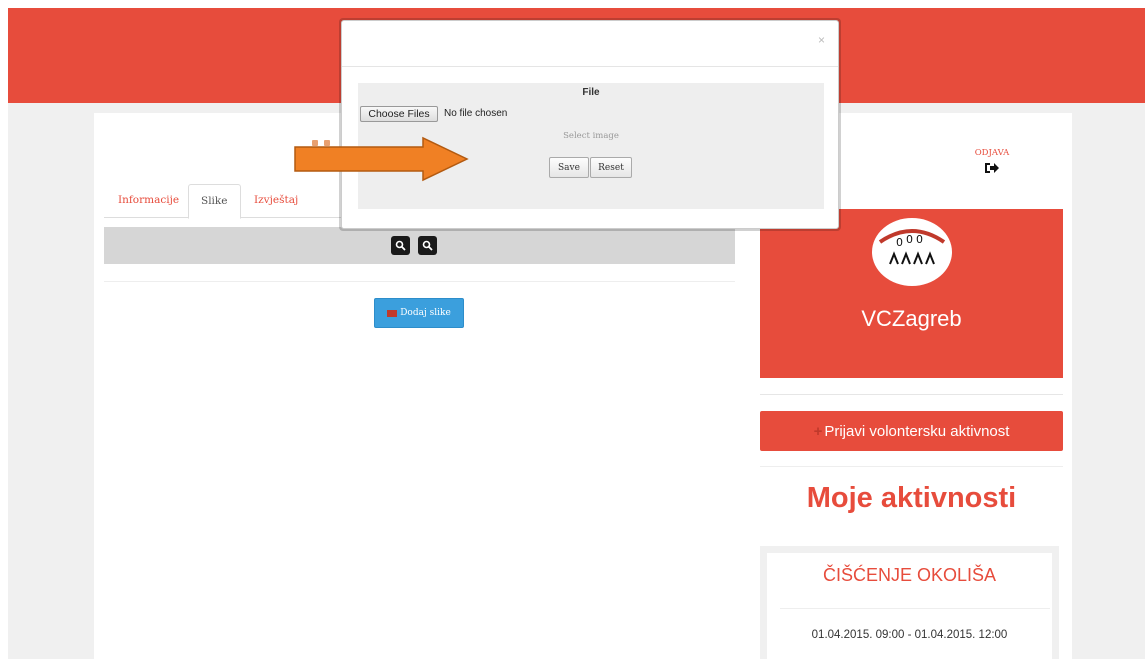 This screenshot has width=1145, height=659. I want to click on modal-title: File, so click(591, 92).